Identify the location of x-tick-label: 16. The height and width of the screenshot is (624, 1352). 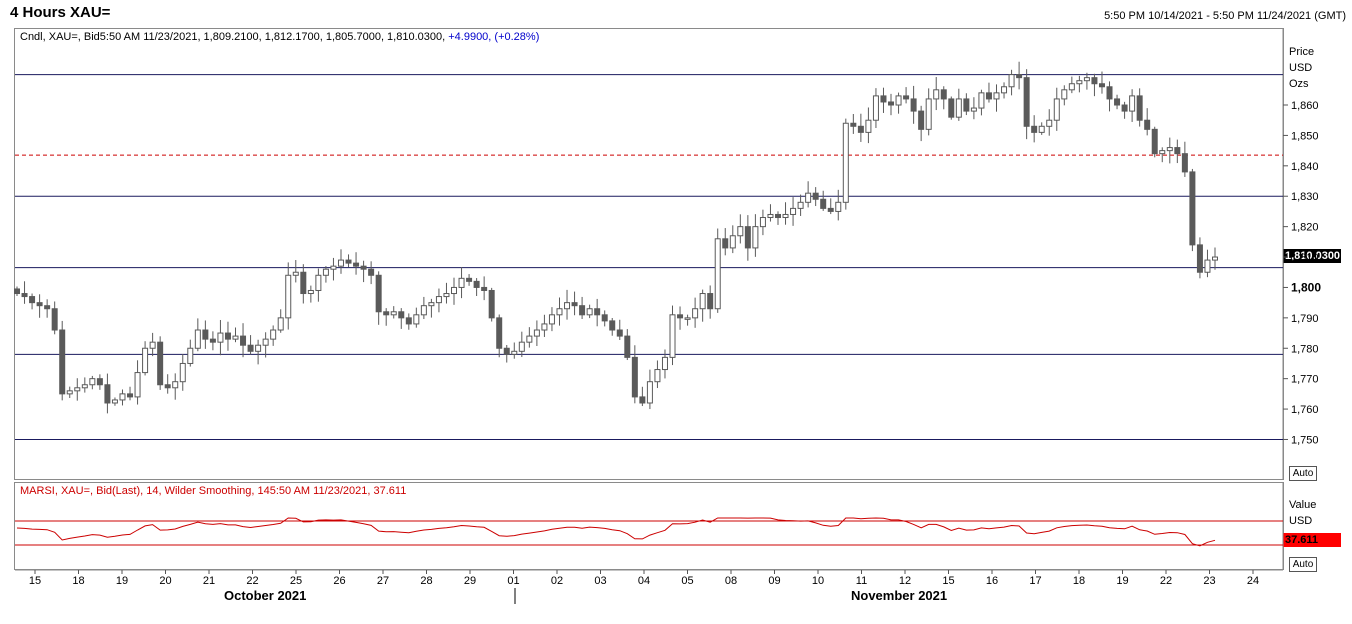
(992, 581).